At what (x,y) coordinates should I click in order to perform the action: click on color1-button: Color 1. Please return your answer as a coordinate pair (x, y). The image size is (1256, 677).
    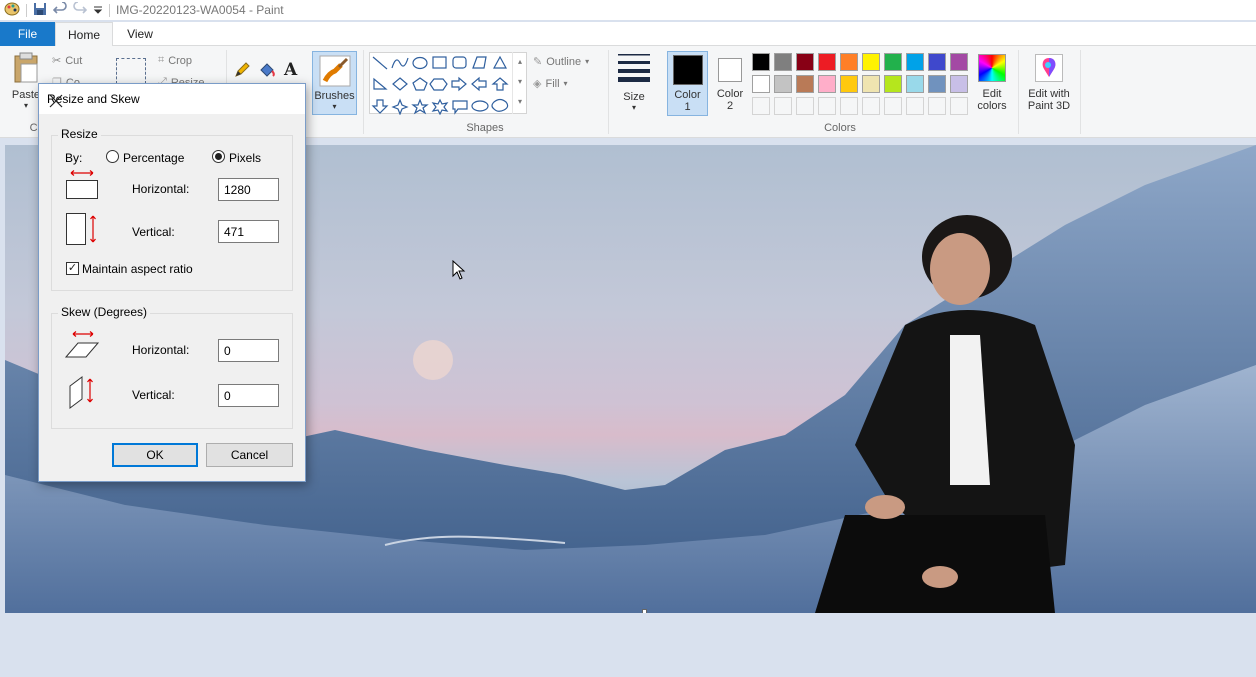
    Looking at the image, I should click on (687, 83).